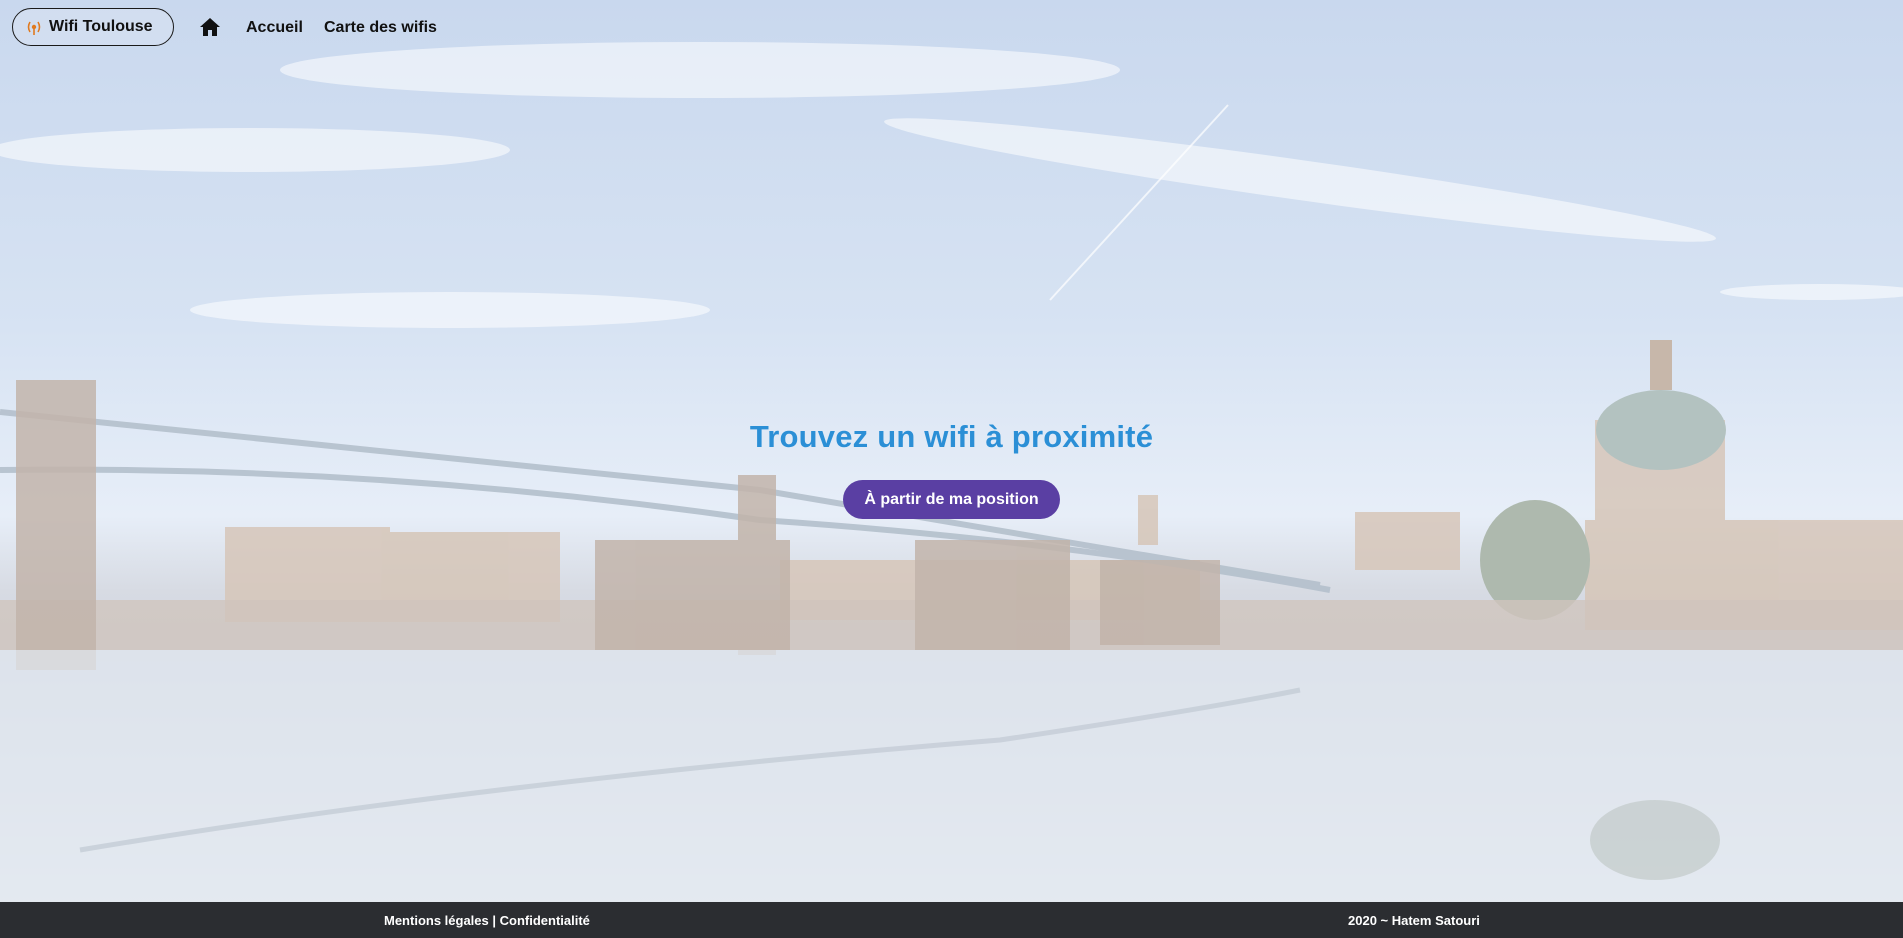 The height and width of the screenshot is (938, 1903). I want to click on home-icon, so click(210, 27).